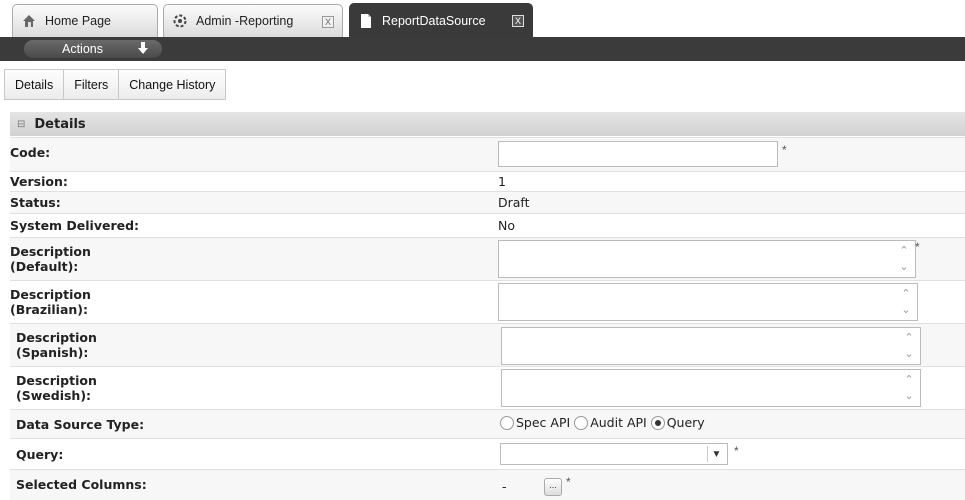 Image resolution: width=965 pixels, height=500 pixels. I want to click on tab-label: ReportDataSource, so click(434, 20).